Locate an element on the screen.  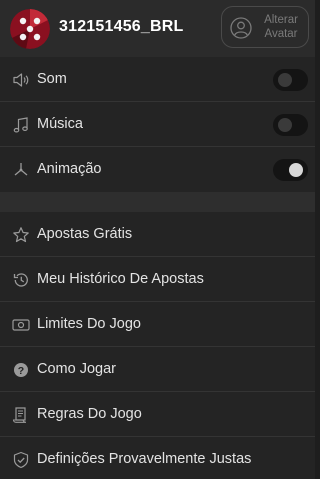
user-icon is located at coordinates (241, 28).